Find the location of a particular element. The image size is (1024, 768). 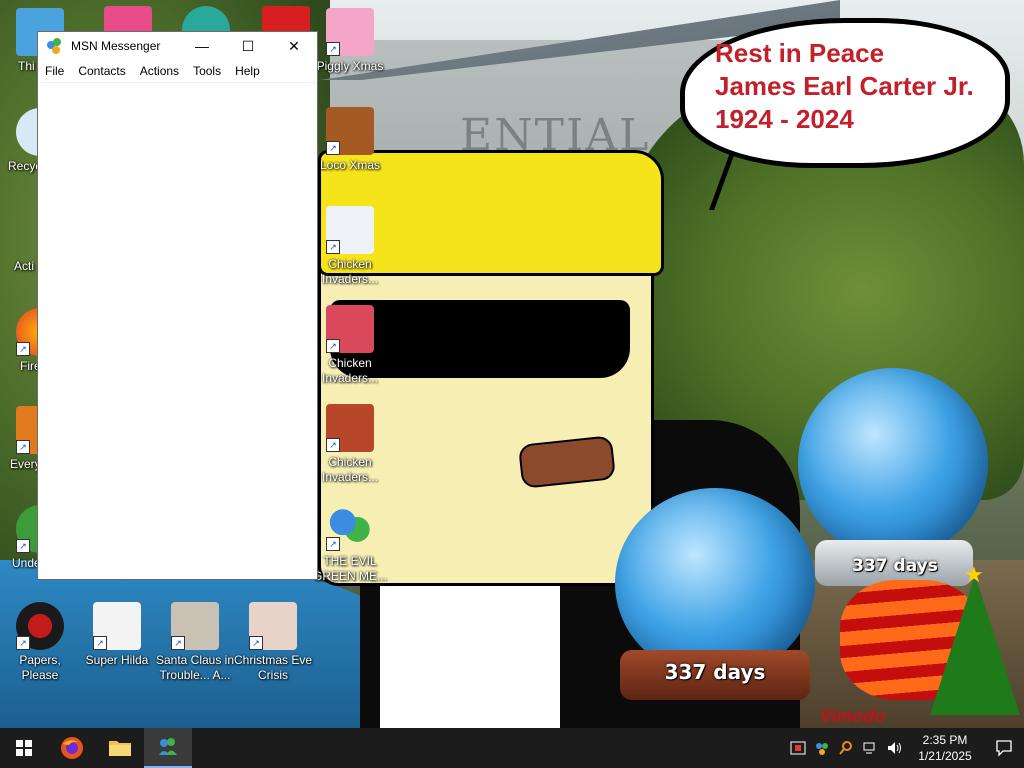

minimize-button: — is located at coordinates (202, 46).